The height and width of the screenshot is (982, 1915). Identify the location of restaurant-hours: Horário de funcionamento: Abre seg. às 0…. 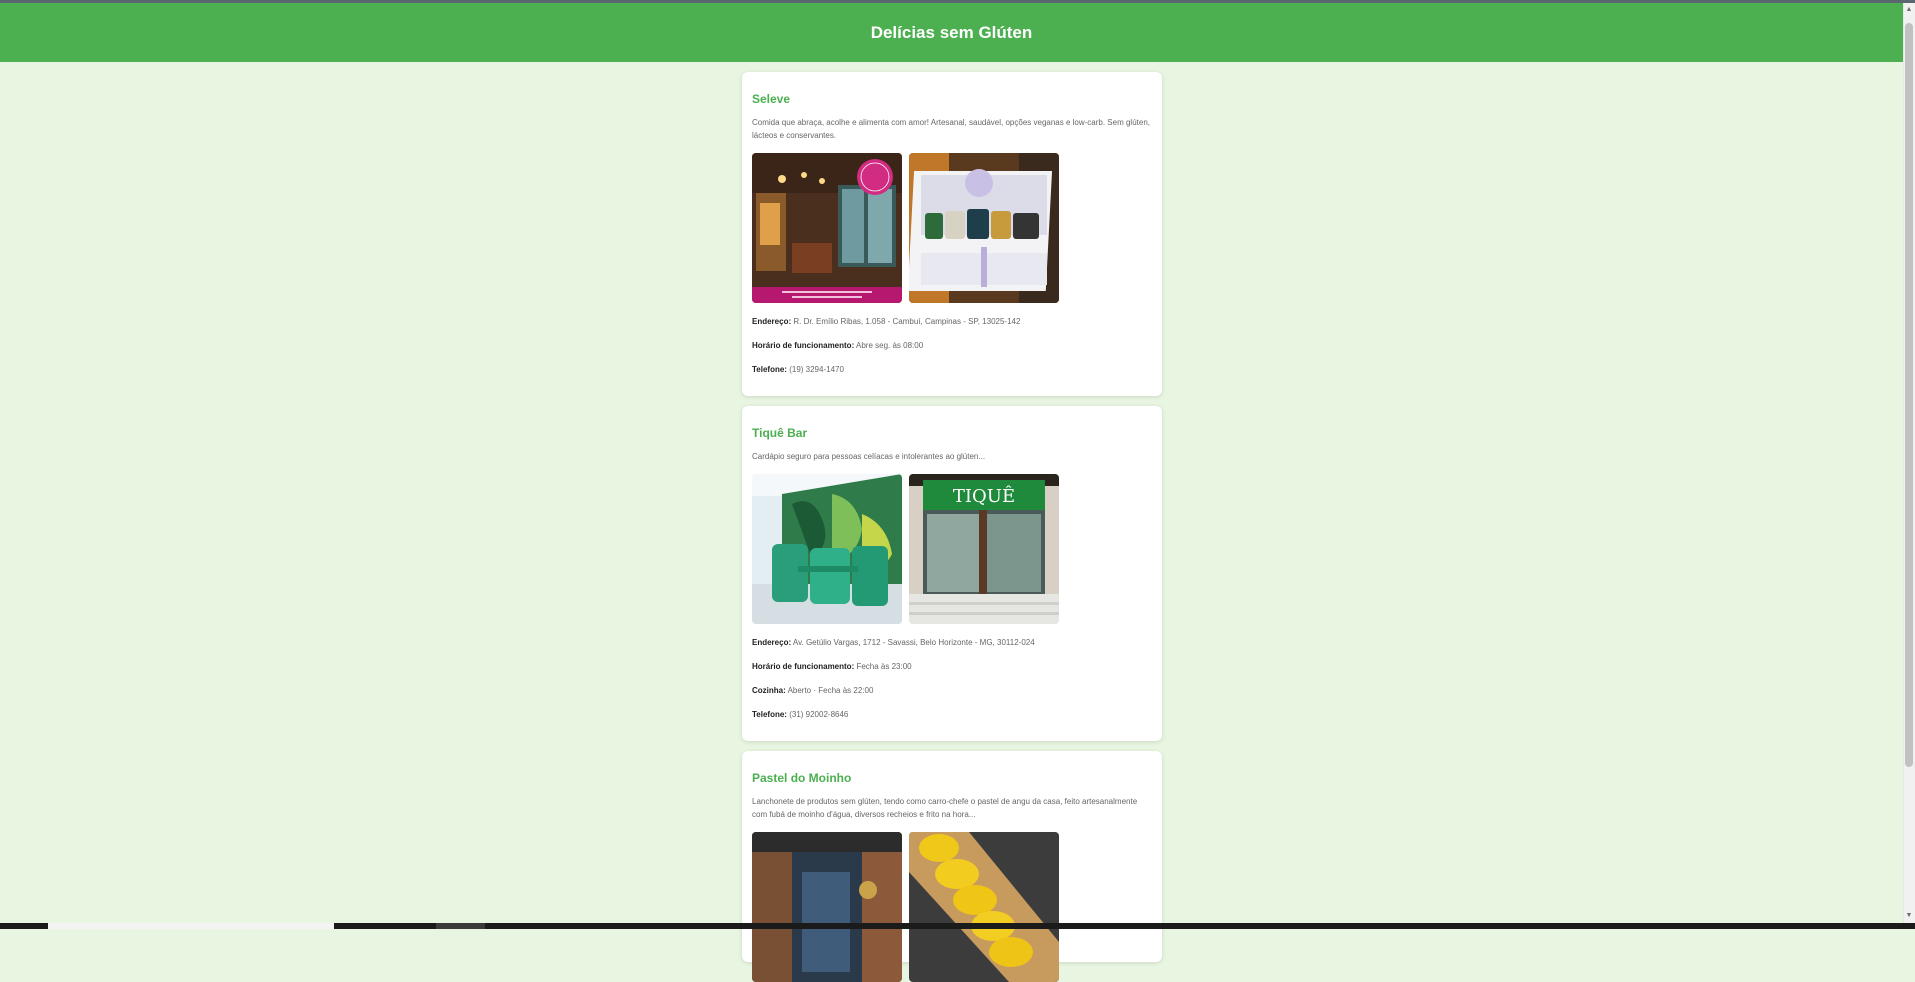
(952, 345).